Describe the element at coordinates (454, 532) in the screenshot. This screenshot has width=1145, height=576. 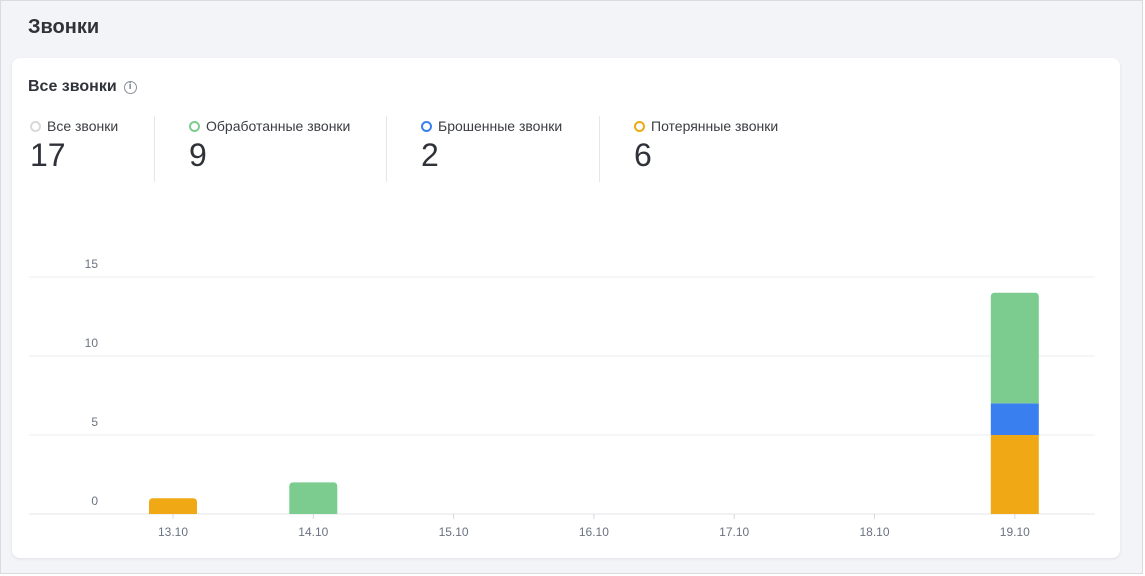
I see `x-tick-label: 15.10` at that location.